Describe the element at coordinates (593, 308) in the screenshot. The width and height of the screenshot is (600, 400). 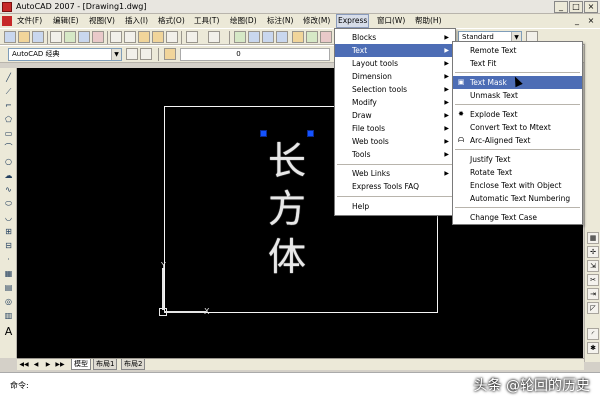
I see `chamfer-icon: ◸` at that location.